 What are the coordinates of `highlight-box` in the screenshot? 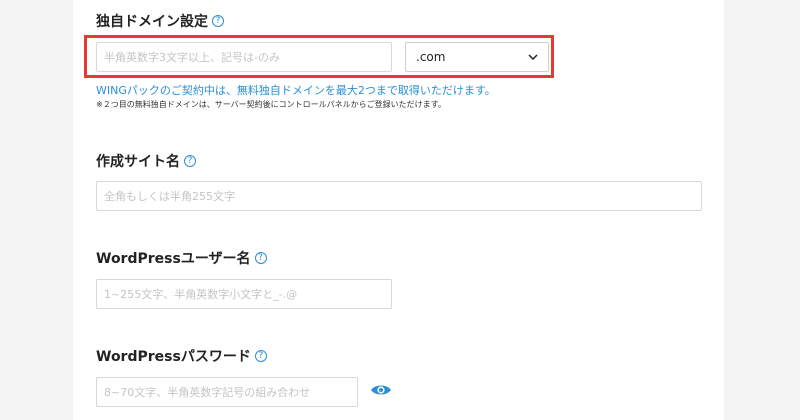 It's located at (319, 56).